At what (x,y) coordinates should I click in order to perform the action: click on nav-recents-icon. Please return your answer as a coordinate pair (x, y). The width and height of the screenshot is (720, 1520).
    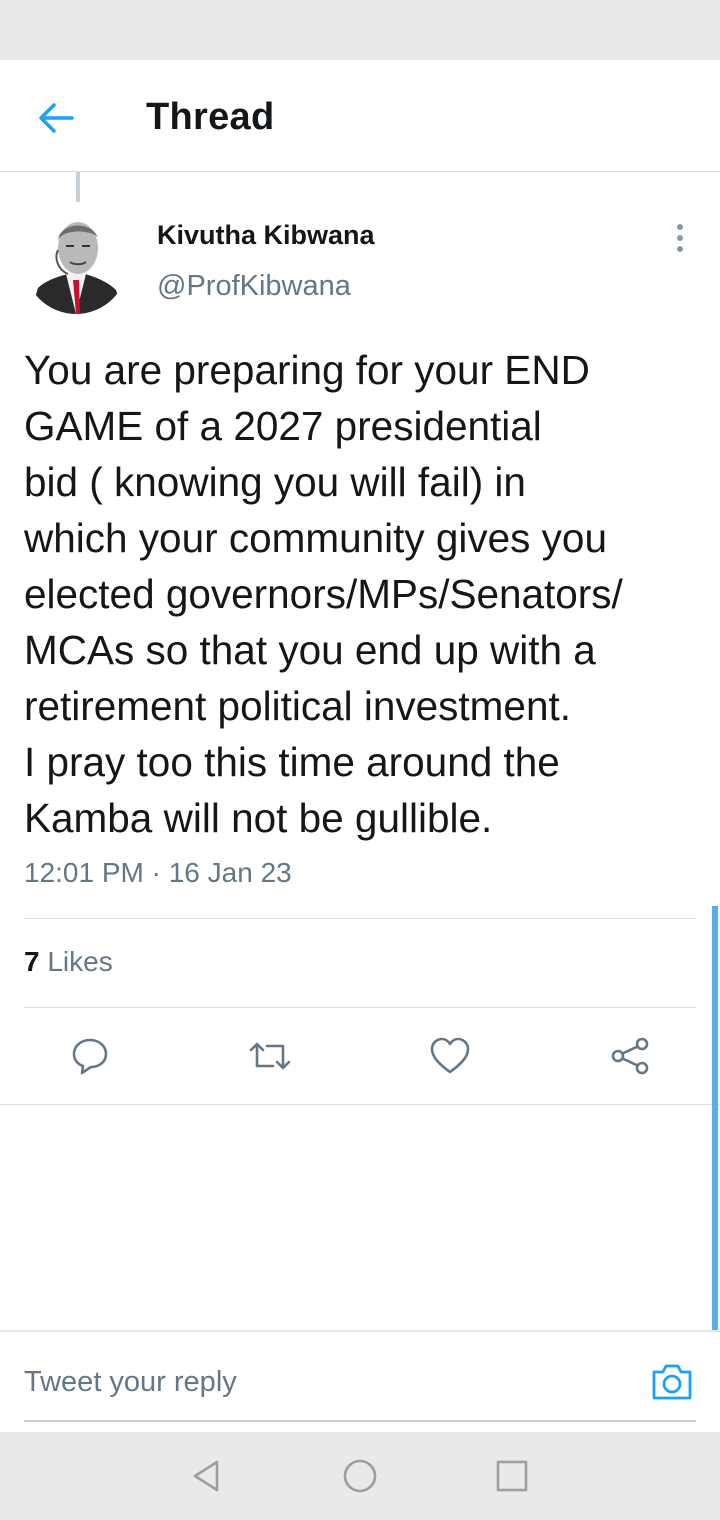
    Looking at the image, I should click on (512, 1476).